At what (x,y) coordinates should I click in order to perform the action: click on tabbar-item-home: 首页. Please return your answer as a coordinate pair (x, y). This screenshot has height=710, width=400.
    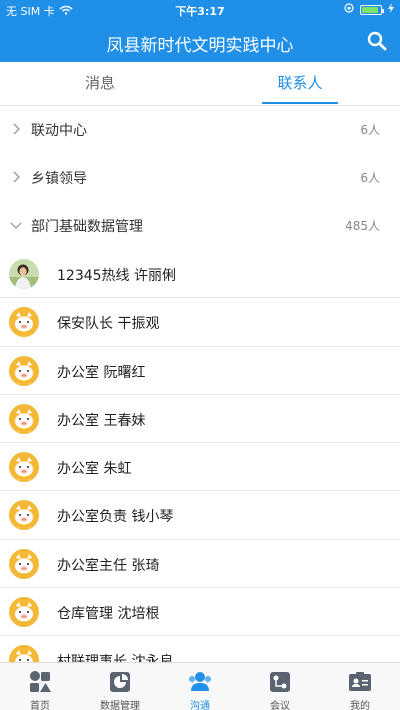
    Looking at the image, I should click on (40, 686).